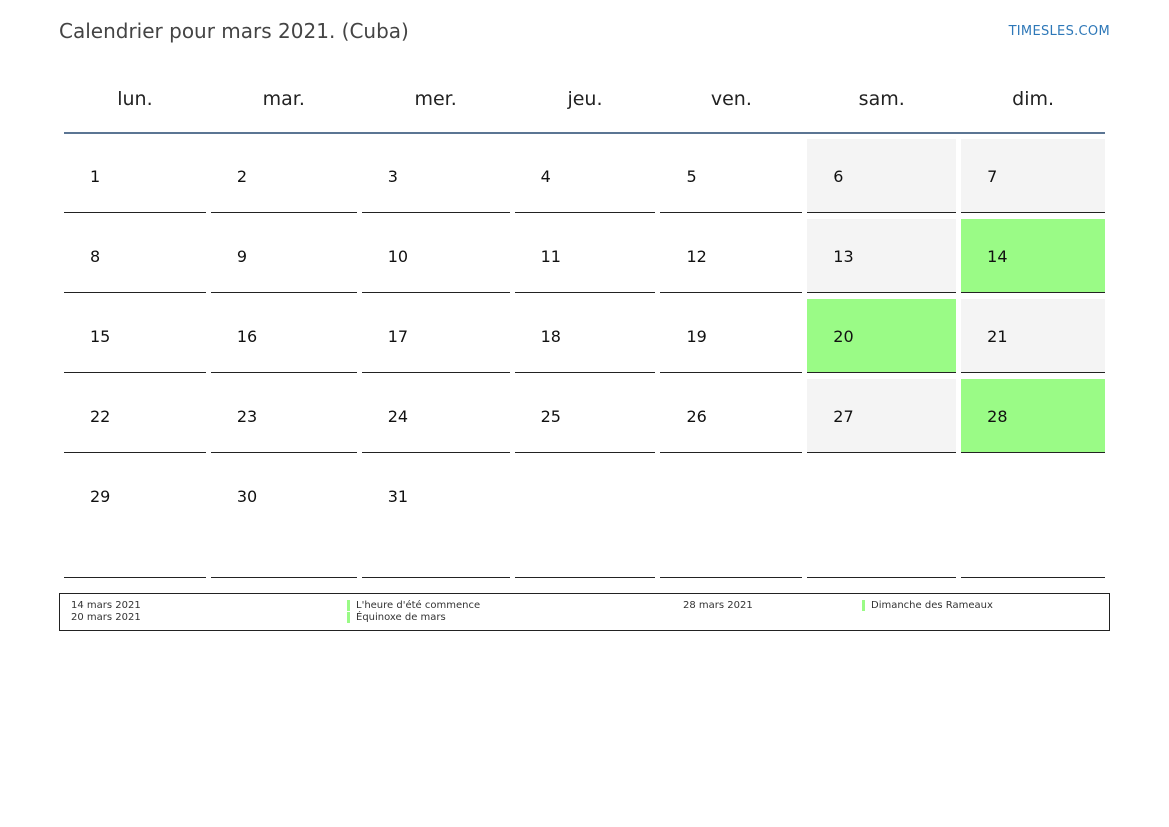 This screenshot has height=827, width=1169. Describe the element at coordinates (100, 336) in the screenshot. I see `day-number: 15` at that location.